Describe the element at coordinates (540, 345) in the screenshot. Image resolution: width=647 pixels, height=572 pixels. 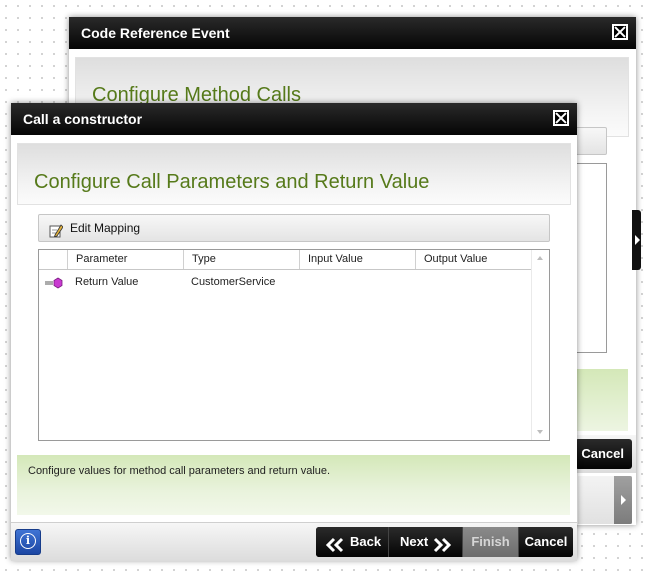
I see `vertical-scrollbar` at that location.